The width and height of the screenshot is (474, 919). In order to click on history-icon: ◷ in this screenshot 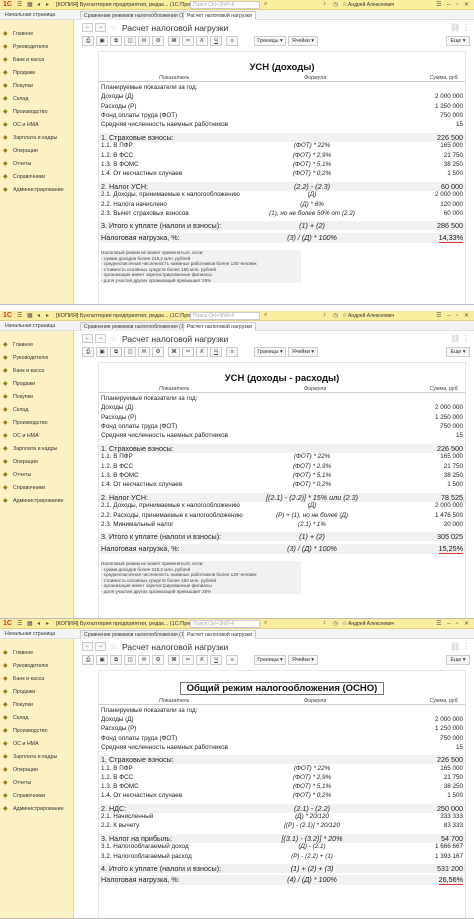, I will do `click(335, 315)`.